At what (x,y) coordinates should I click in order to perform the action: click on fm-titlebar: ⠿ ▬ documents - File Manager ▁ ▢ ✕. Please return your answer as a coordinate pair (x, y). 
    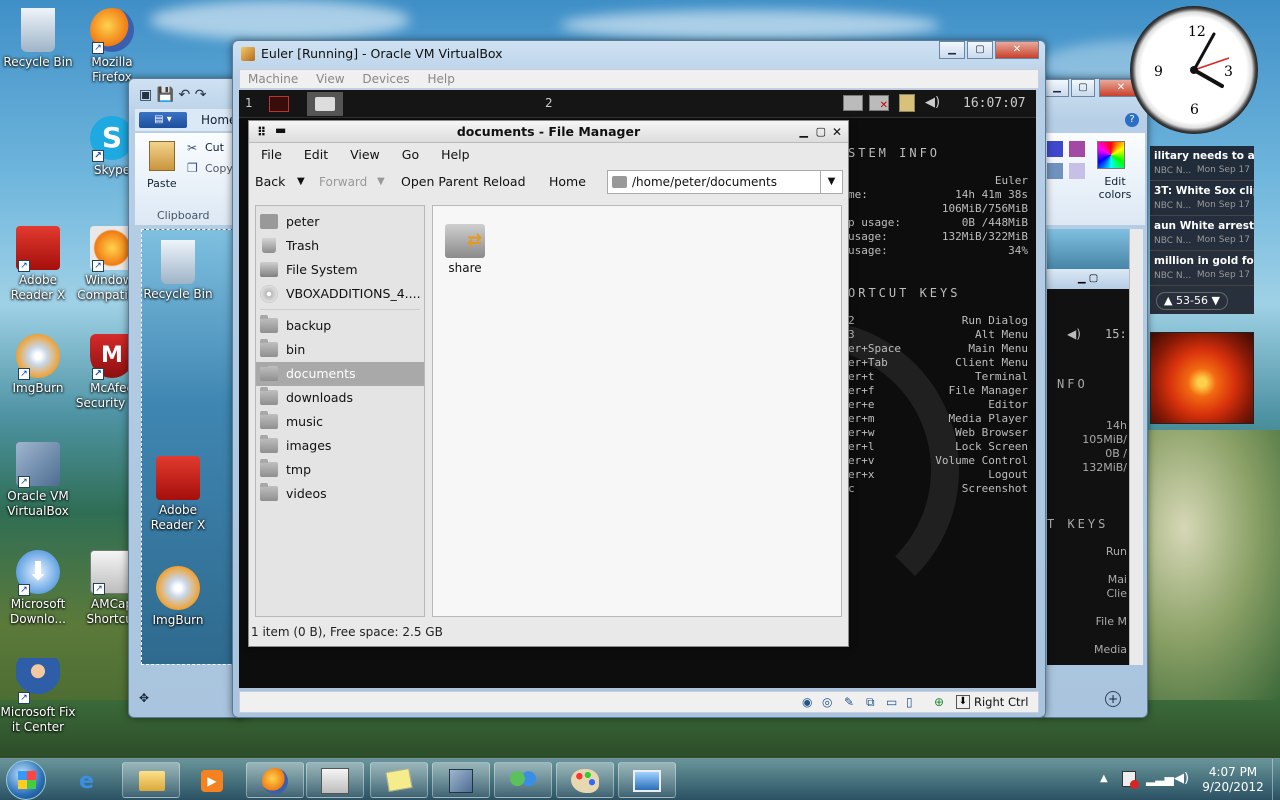
    Looking at the image, I should click on (548, 132).